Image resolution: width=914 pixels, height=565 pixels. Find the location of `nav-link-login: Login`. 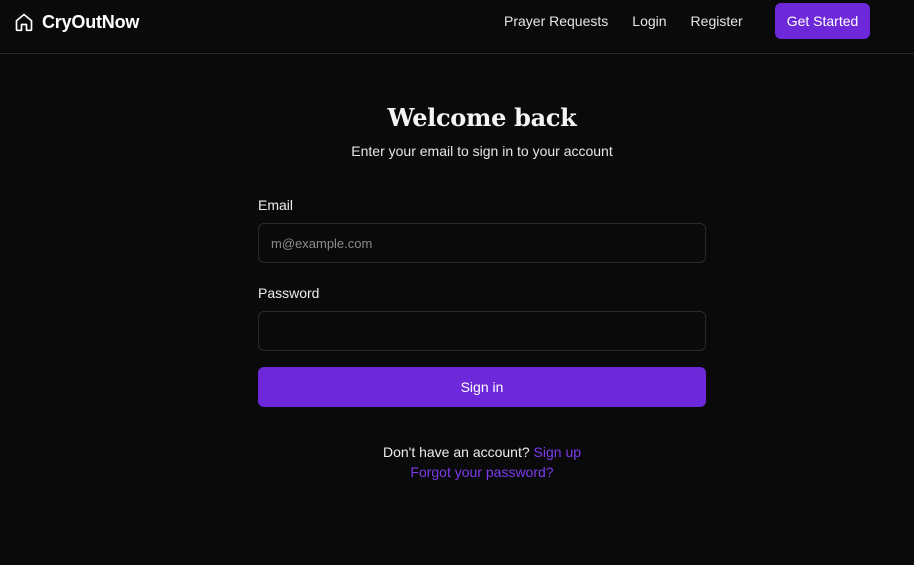

nav-link-login: Login is located at coordinates (649, 21).